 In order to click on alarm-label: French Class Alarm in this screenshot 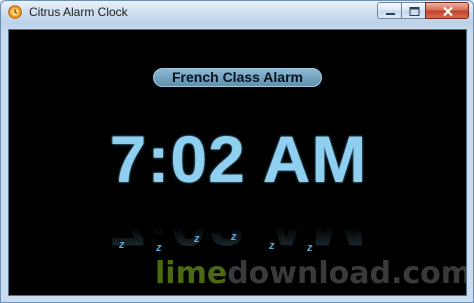, I will do `click(237, 77)`.